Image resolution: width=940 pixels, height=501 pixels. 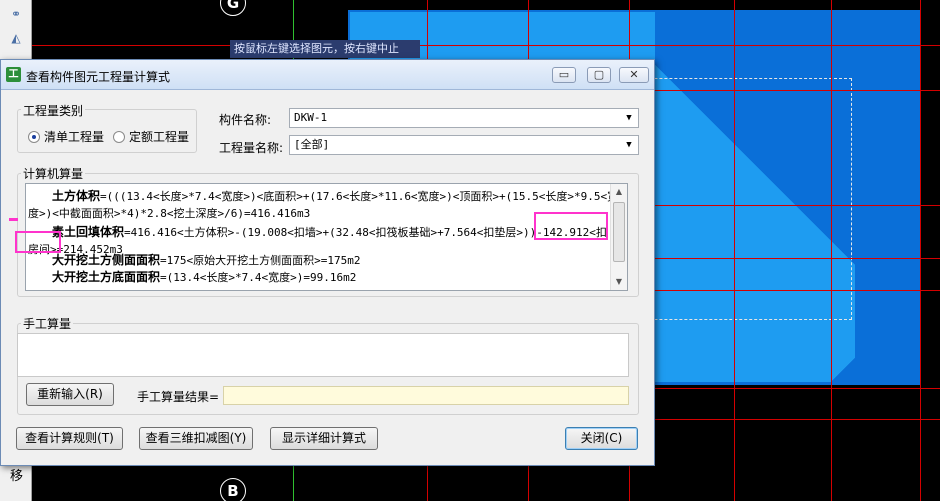 I want to click on formula-name: 土方体积, so click(x=76, y=196).